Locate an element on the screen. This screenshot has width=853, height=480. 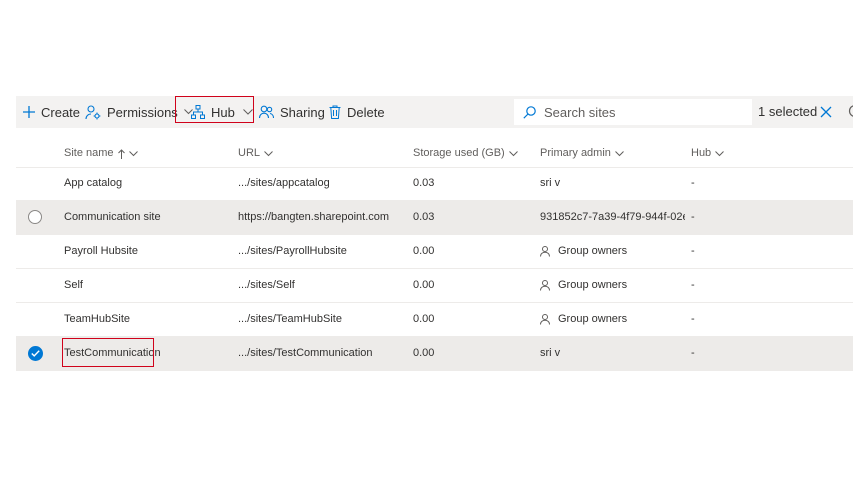
hub-icon is located at coordinates (198, 112).